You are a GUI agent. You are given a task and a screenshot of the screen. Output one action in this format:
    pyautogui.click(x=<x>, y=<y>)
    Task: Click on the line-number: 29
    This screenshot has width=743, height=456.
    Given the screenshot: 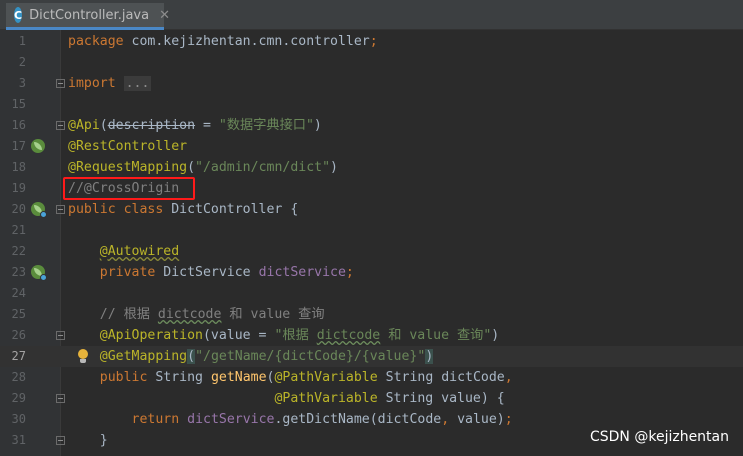 What is the action you would take?
    pyautogui.click(x=18, y=398)
    